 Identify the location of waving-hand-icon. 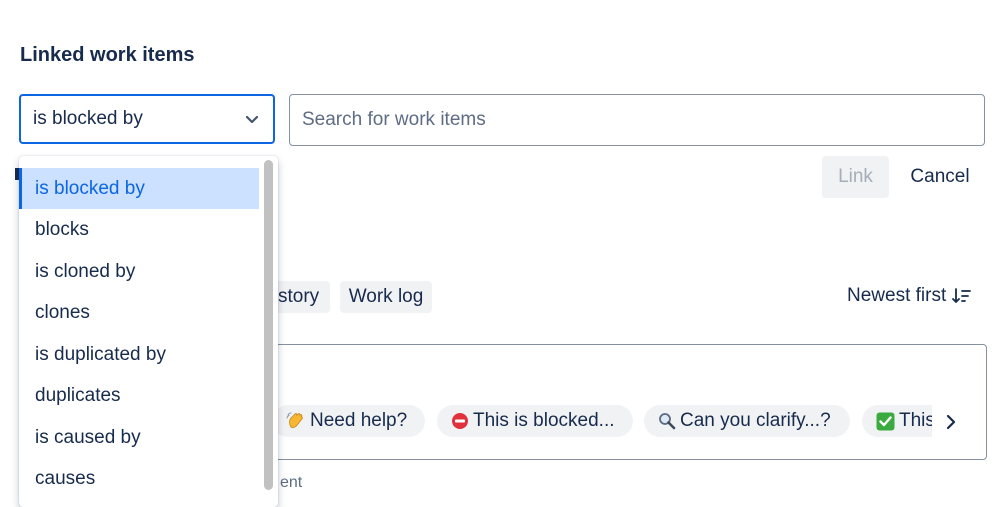
(296, 421).